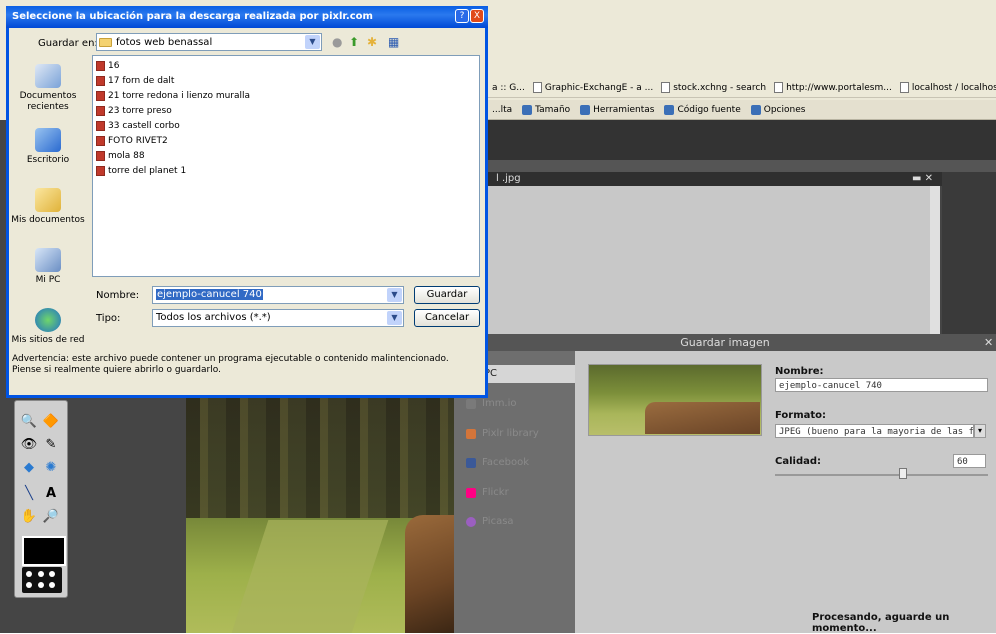 This screenshot has height=634, width=996. Describe the element at coordinates (372, 42) in the screenshot. I see `new-folder-icon: ✱` at that location.